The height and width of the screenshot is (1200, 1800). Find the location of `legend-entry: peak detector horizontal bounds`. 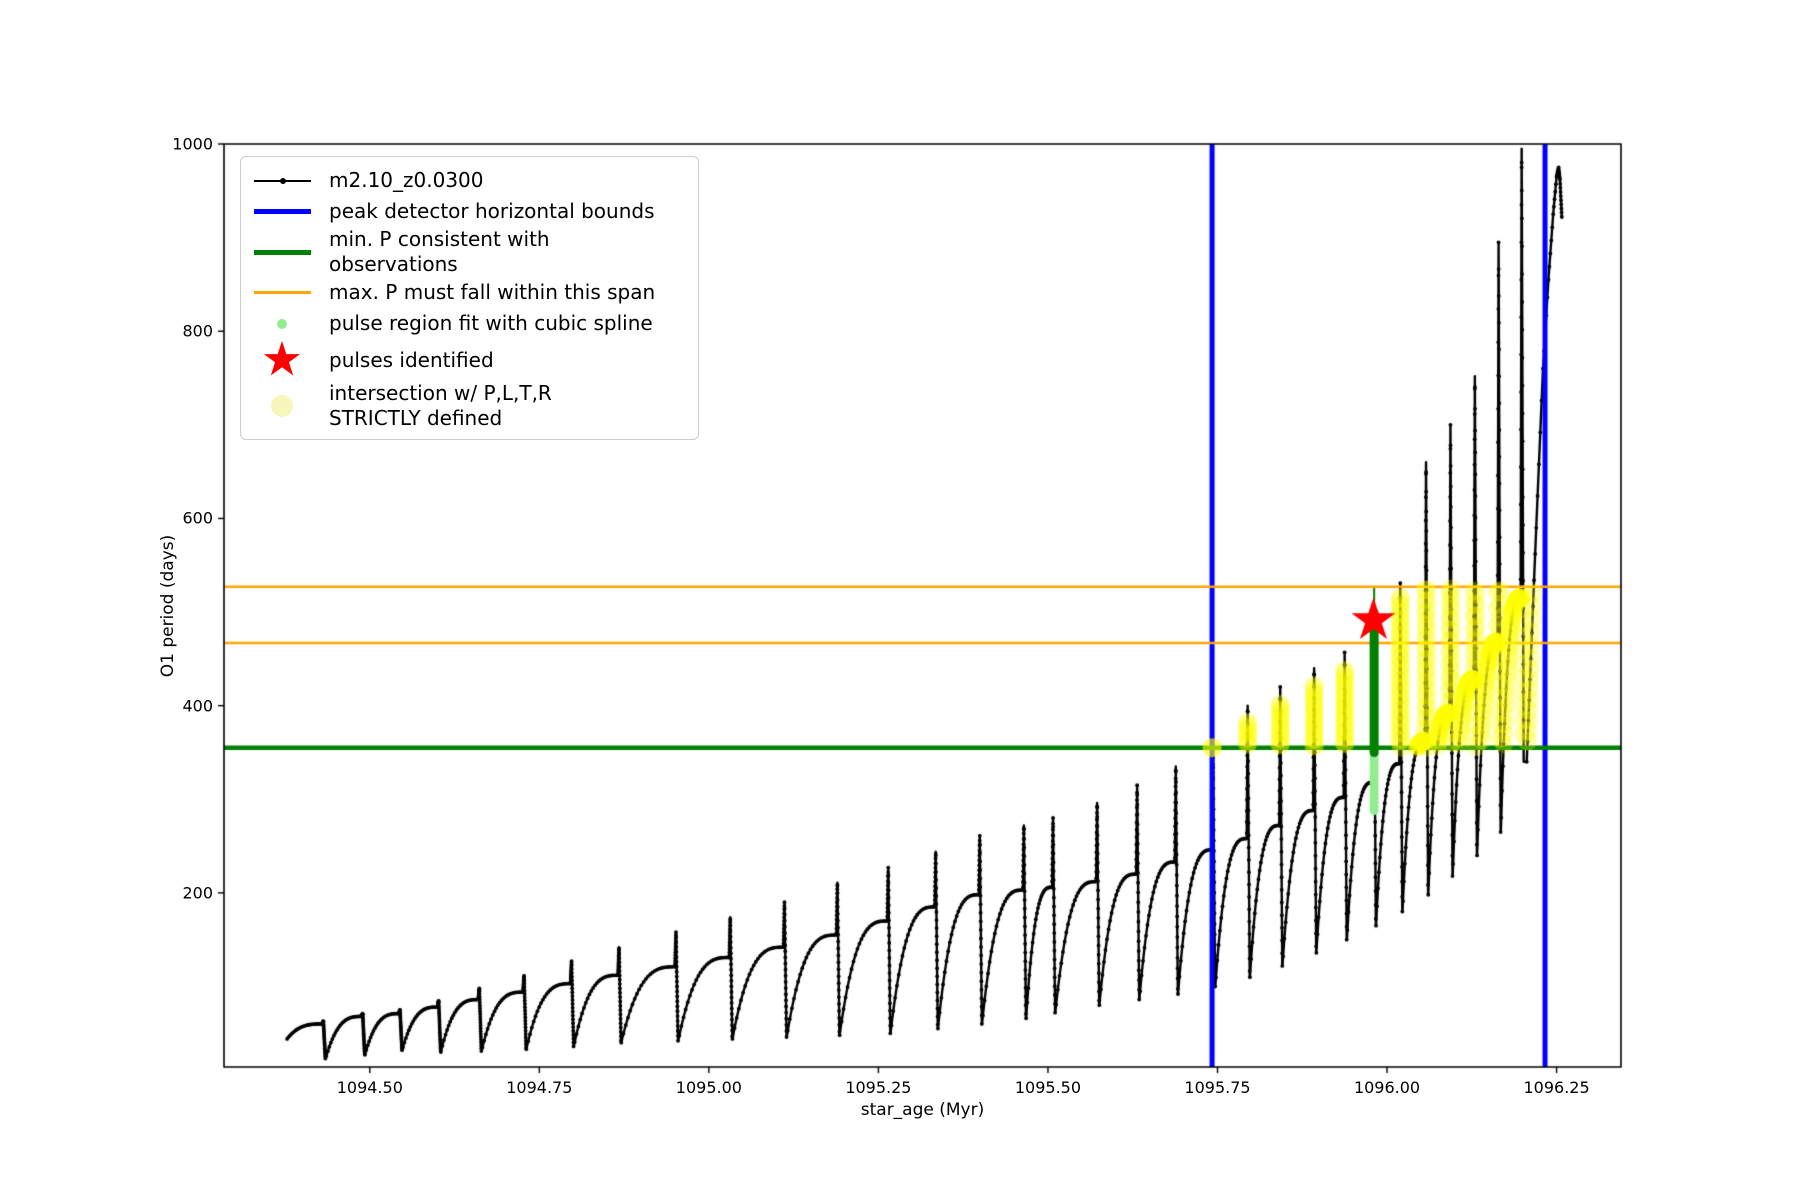

legend-entry: peak detector horizontal bounds is located at coordinates (467, 211).